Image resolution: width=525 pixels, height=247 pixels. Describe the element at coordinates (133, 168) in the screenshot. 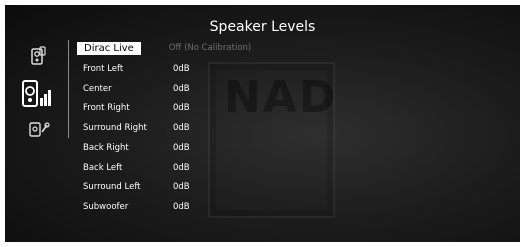

I see `level-row-back-left: Back Left 0dB` at that location.